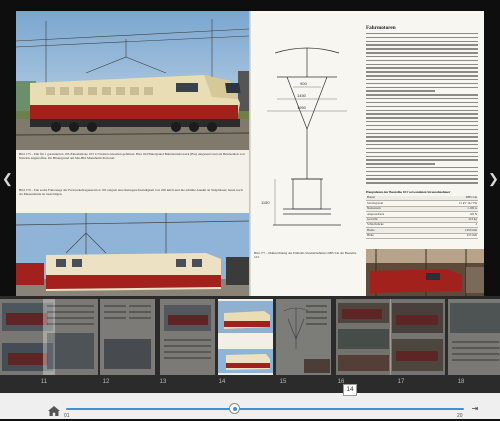 The image size is (500, 421). I want to click on page-slider-track, so click(265, 409).